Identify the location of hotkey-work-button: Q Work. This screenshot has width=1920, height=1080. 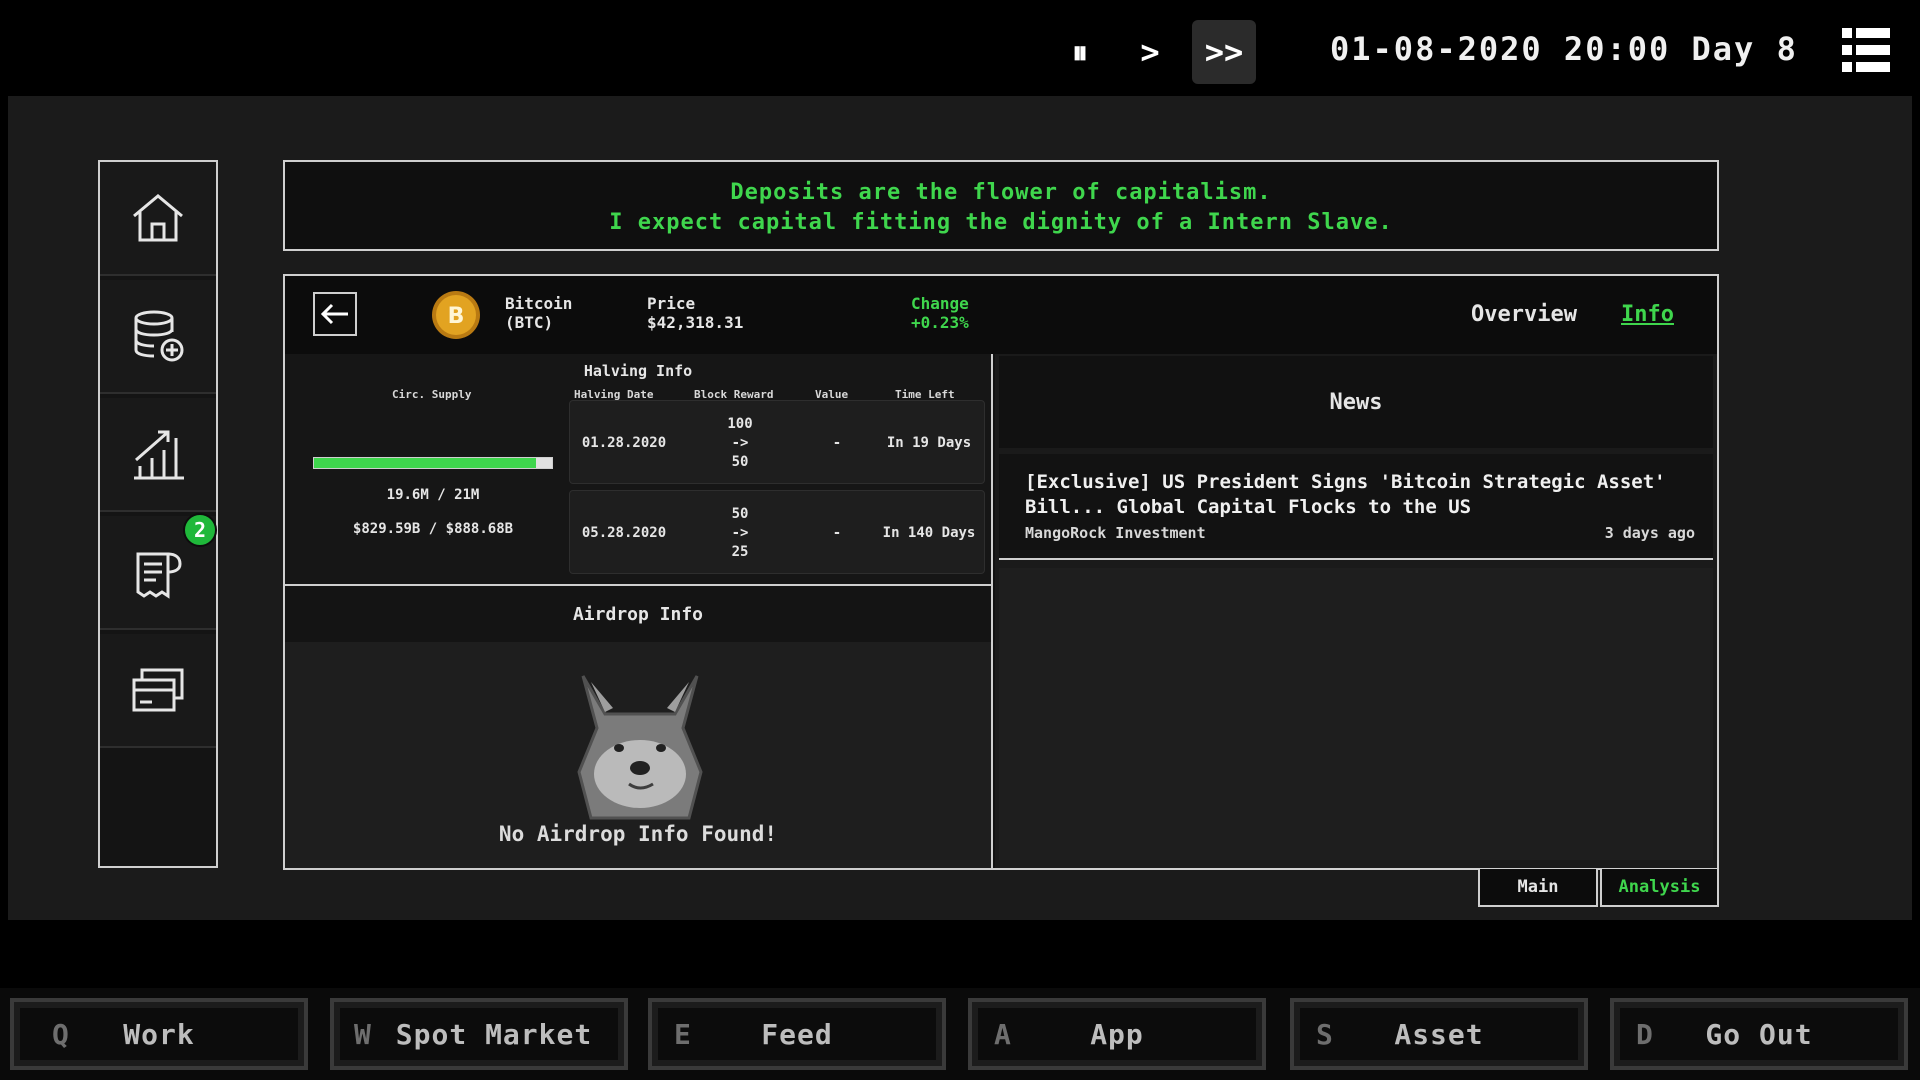
(159, 1034).